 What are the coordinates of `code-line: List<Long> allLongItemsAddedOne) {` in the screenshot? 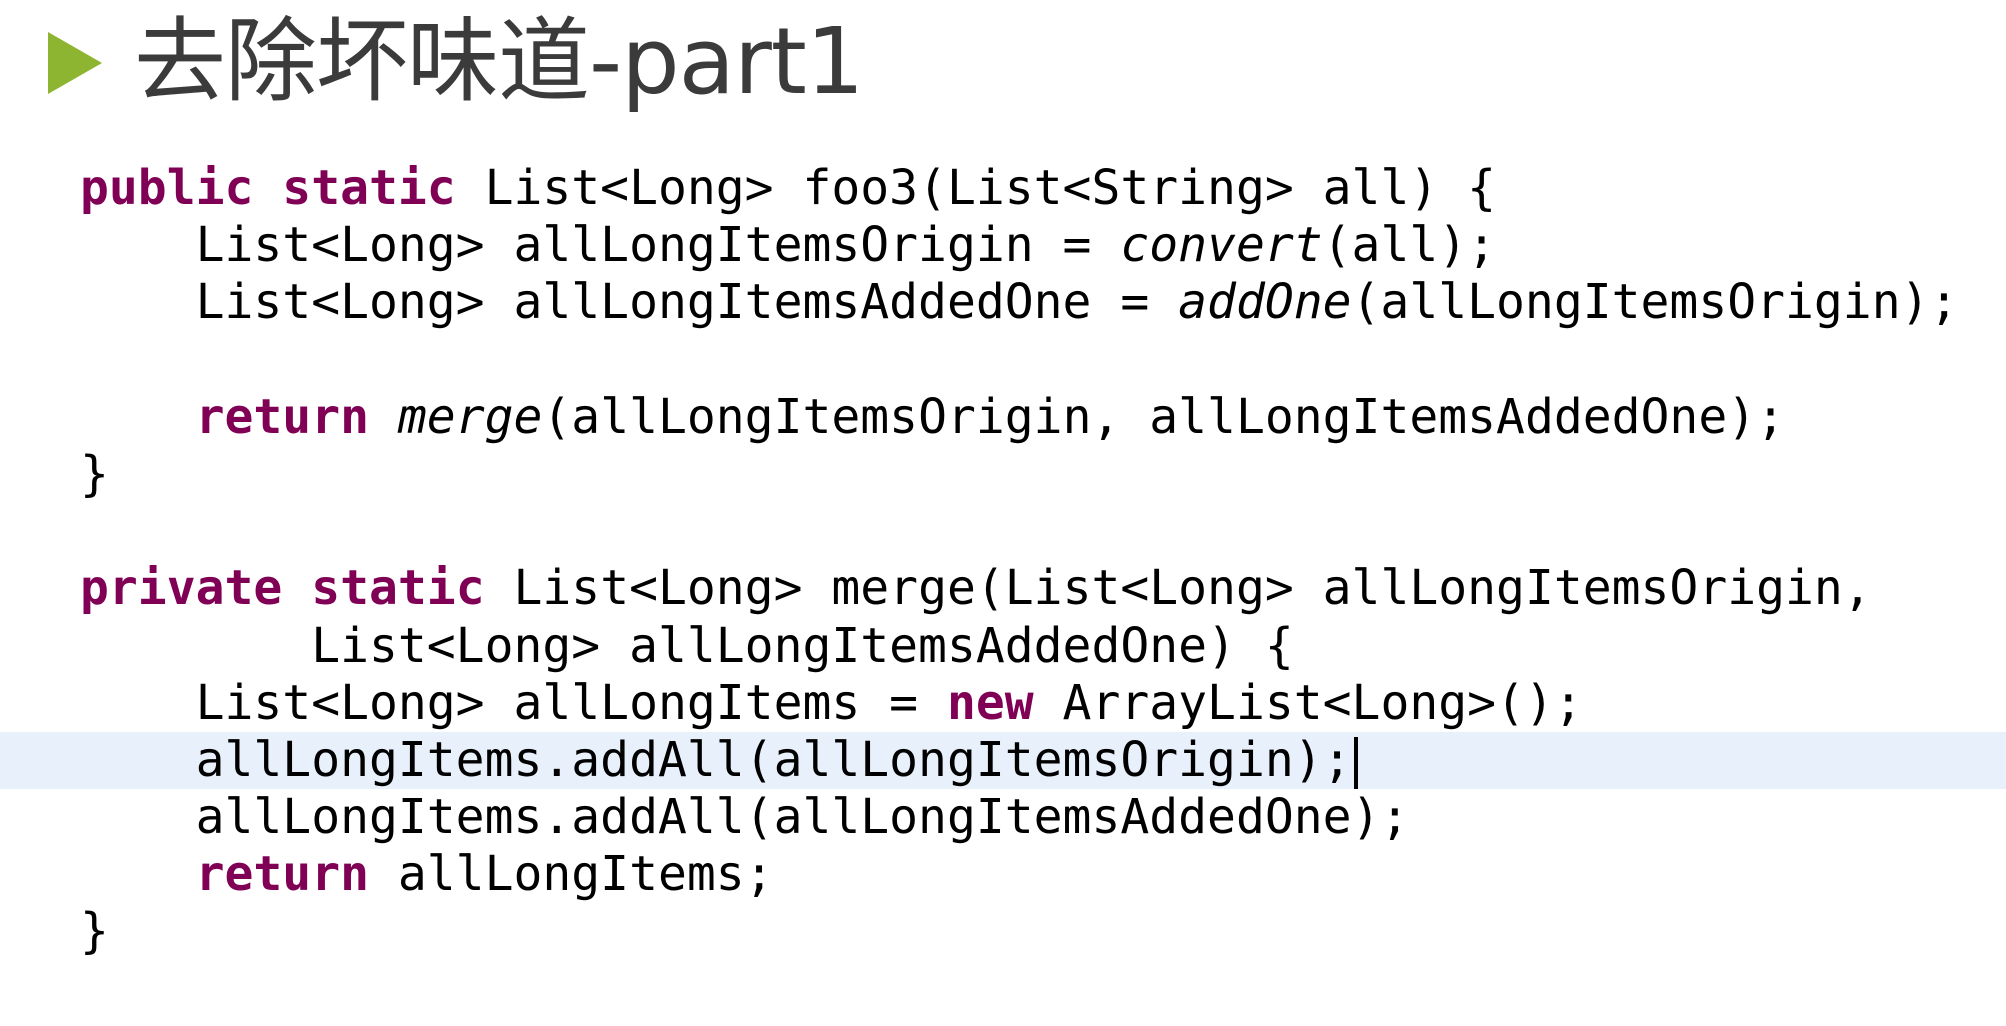 It's located at (1003, 646).